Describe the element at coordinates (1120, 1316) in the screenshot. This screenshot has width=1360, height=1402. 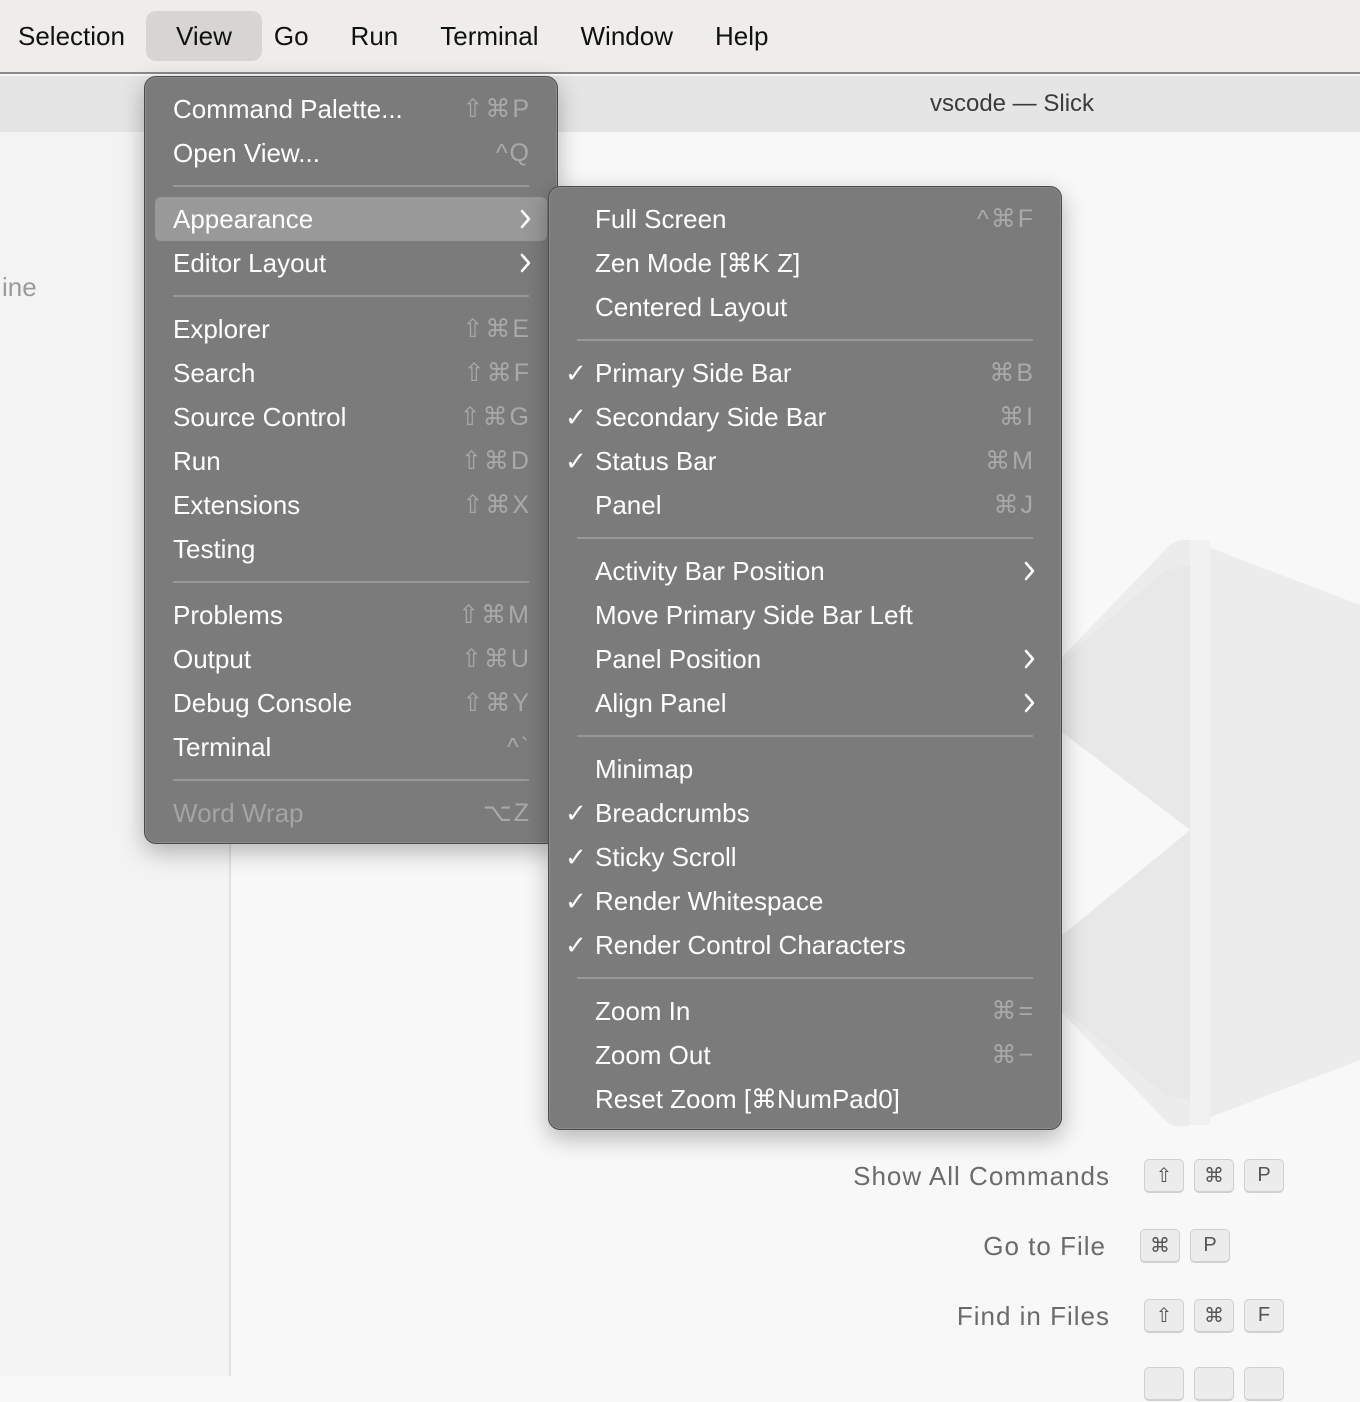
I see `shortcut-find-in-files: Find in Files ⇧ ⌘ F` at that location.